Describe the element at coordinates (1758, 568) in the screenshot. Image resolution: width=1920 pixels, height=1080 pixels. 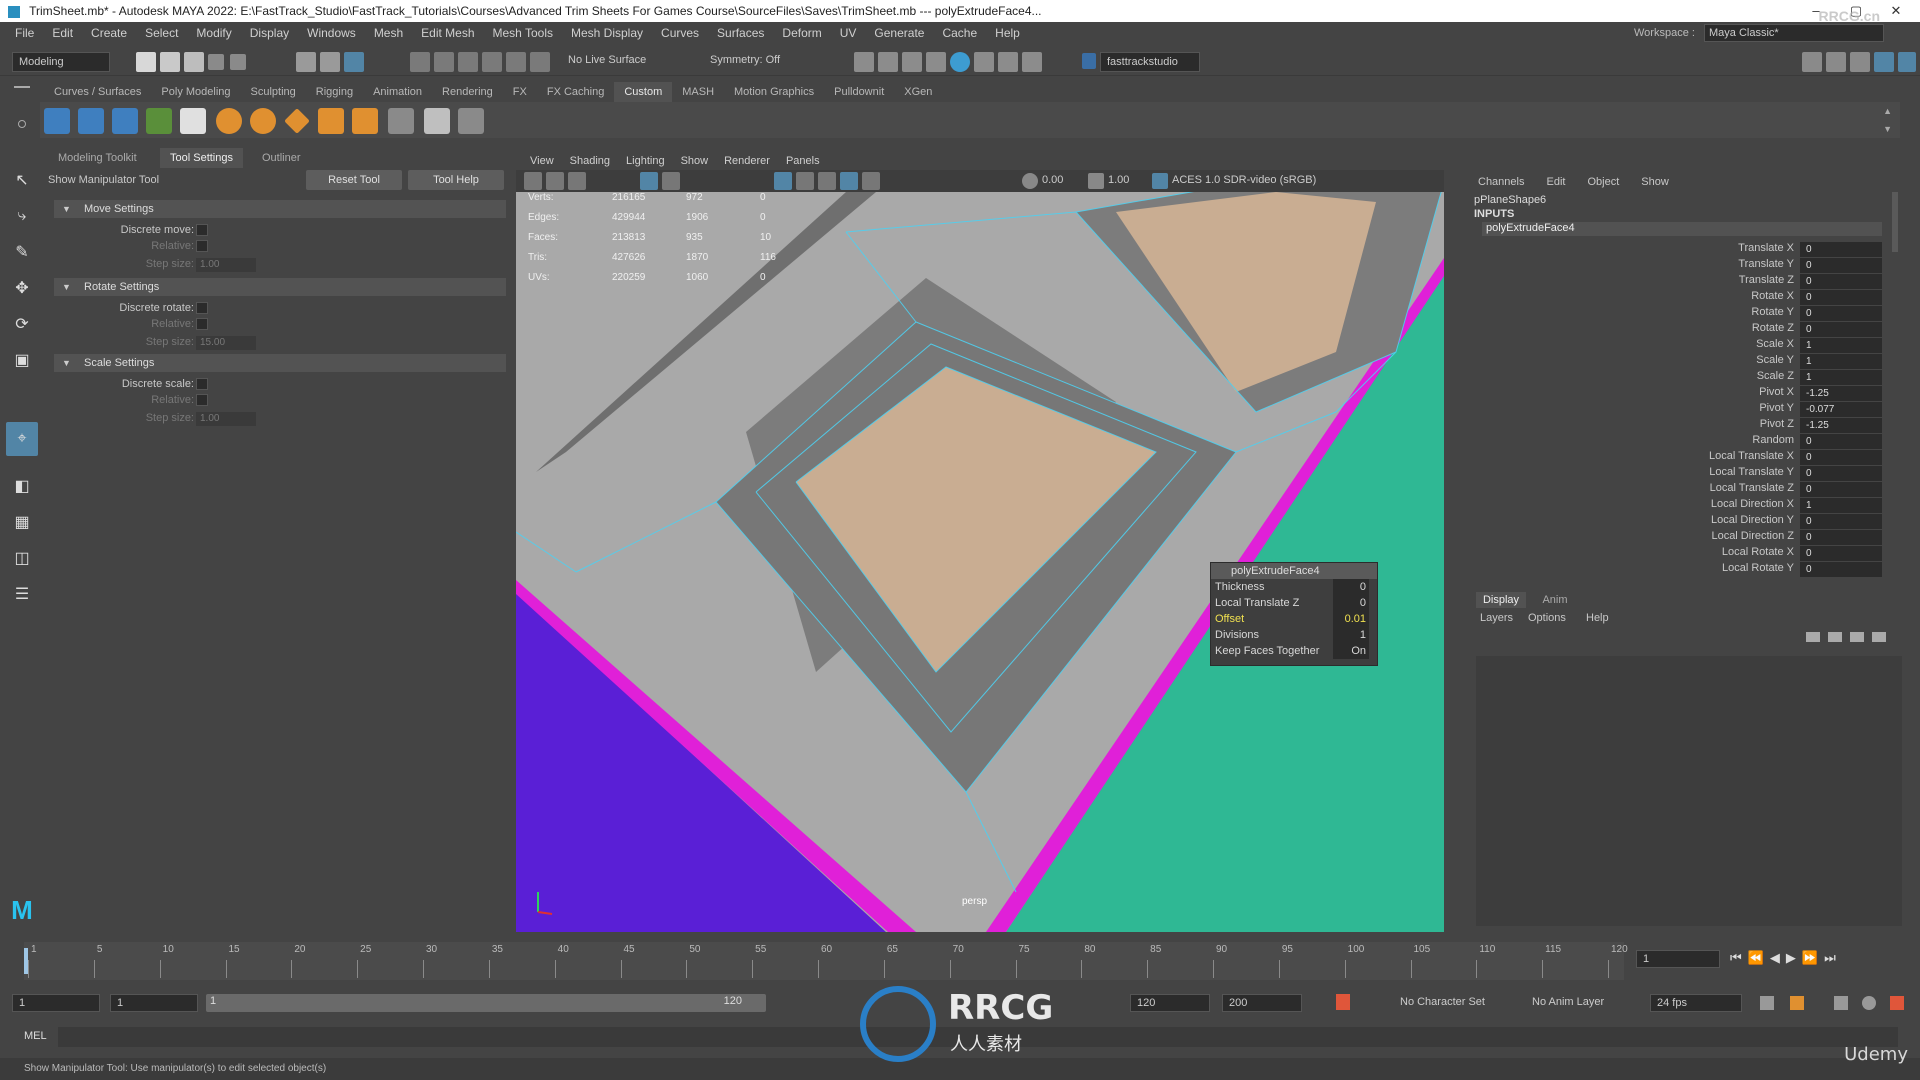
I see `channel-name: Local Rotate Y` at that location.